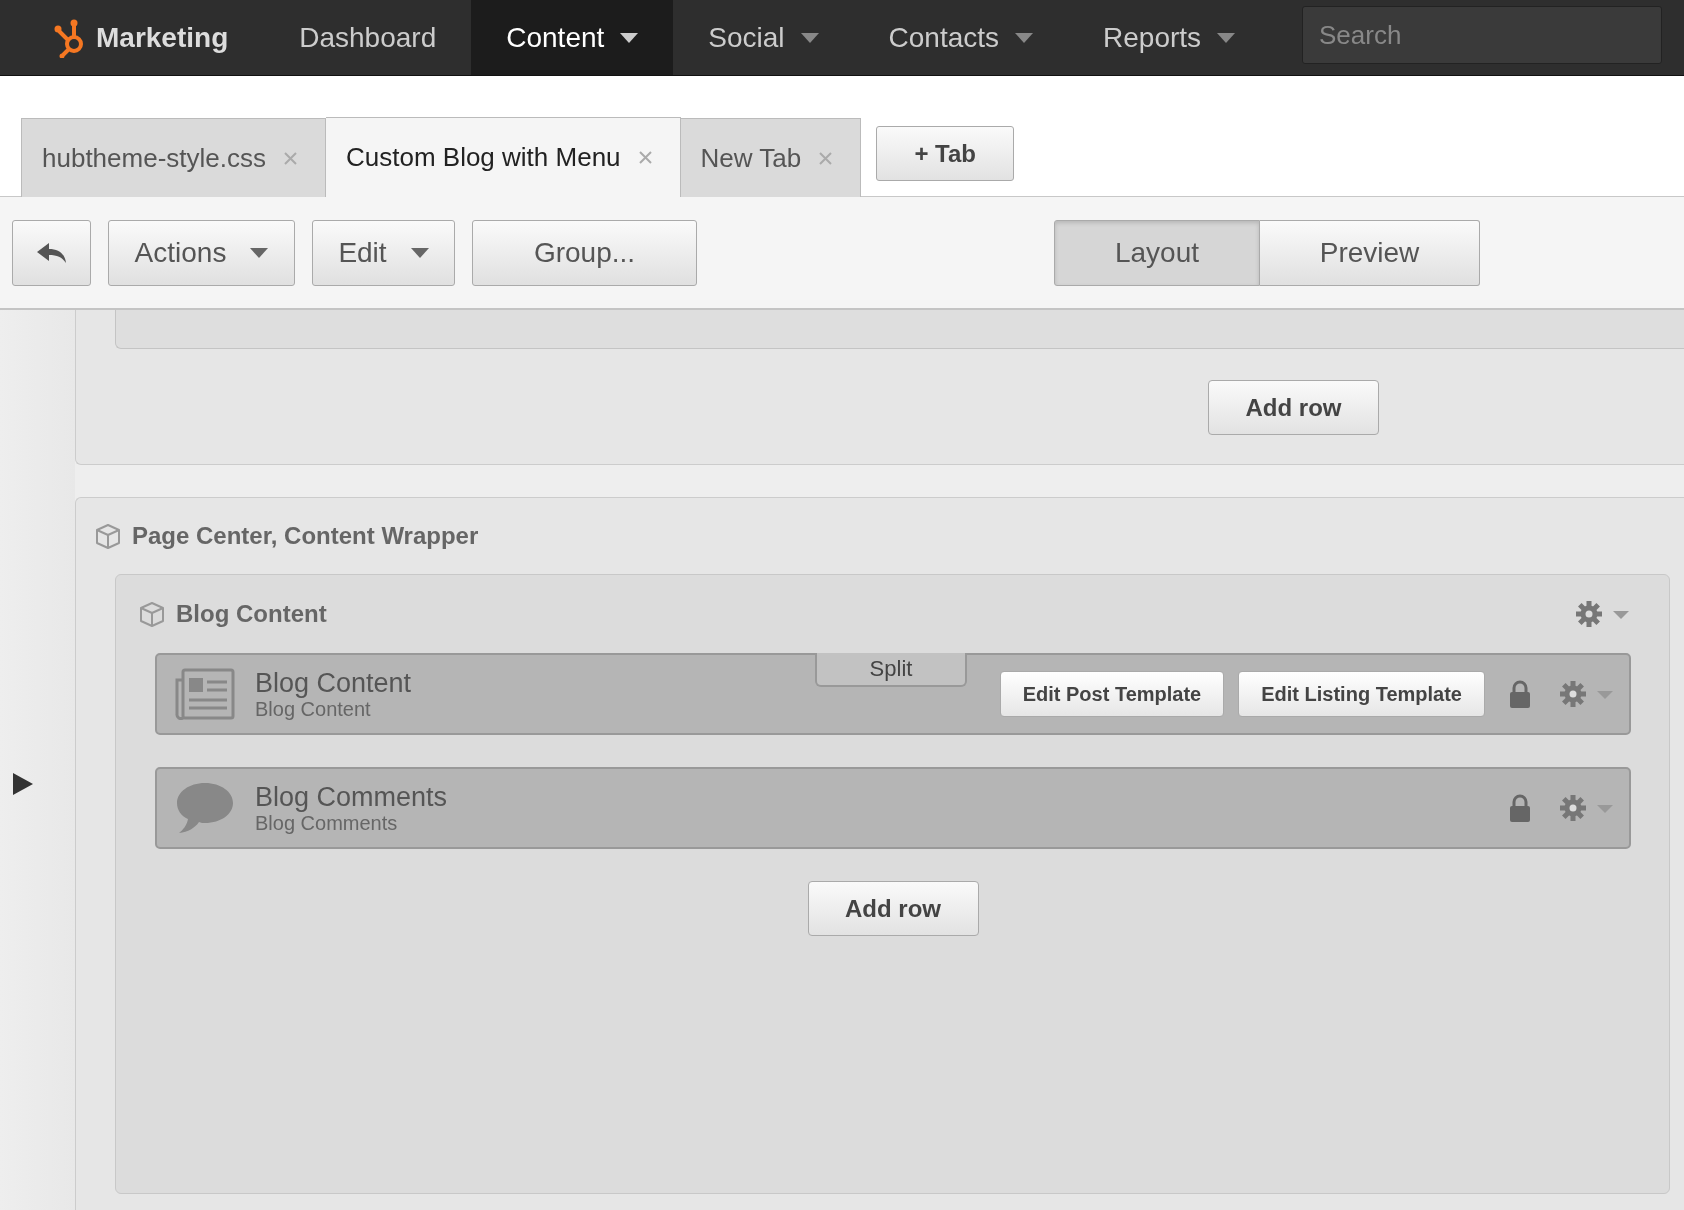 This screenshot has width=1684, height=1210. I want to click on section-title: Blog Content, so click(251, 614).